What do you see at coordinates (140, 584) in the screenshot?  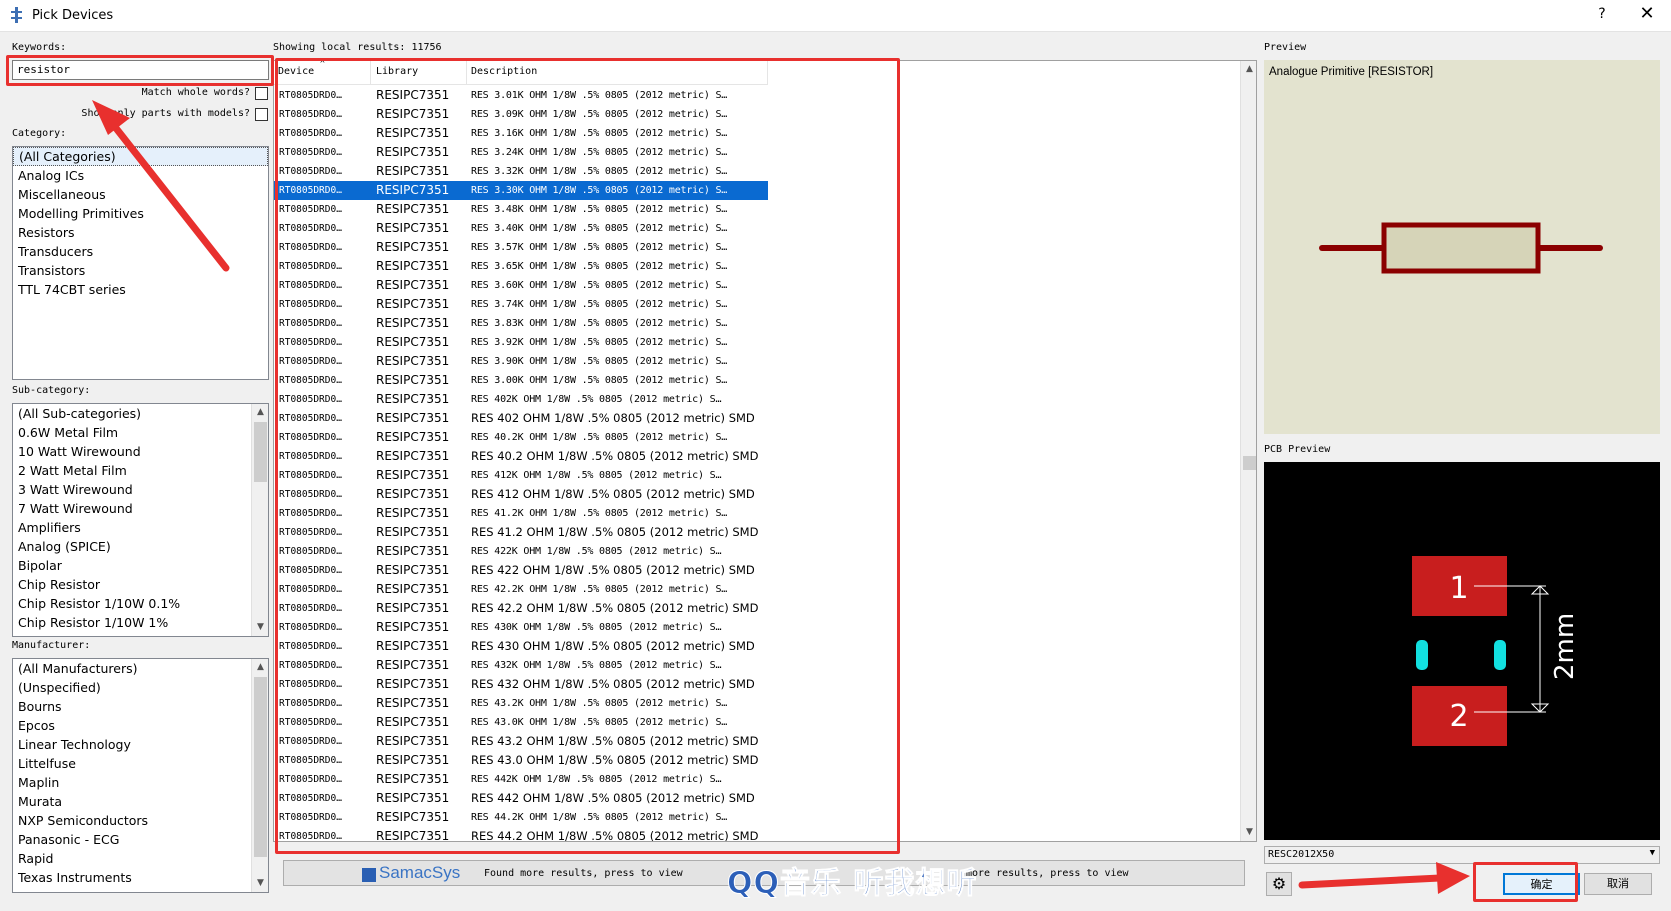 I see `subcategory-item: Chip Resistor` at bounding box center [140, 584].